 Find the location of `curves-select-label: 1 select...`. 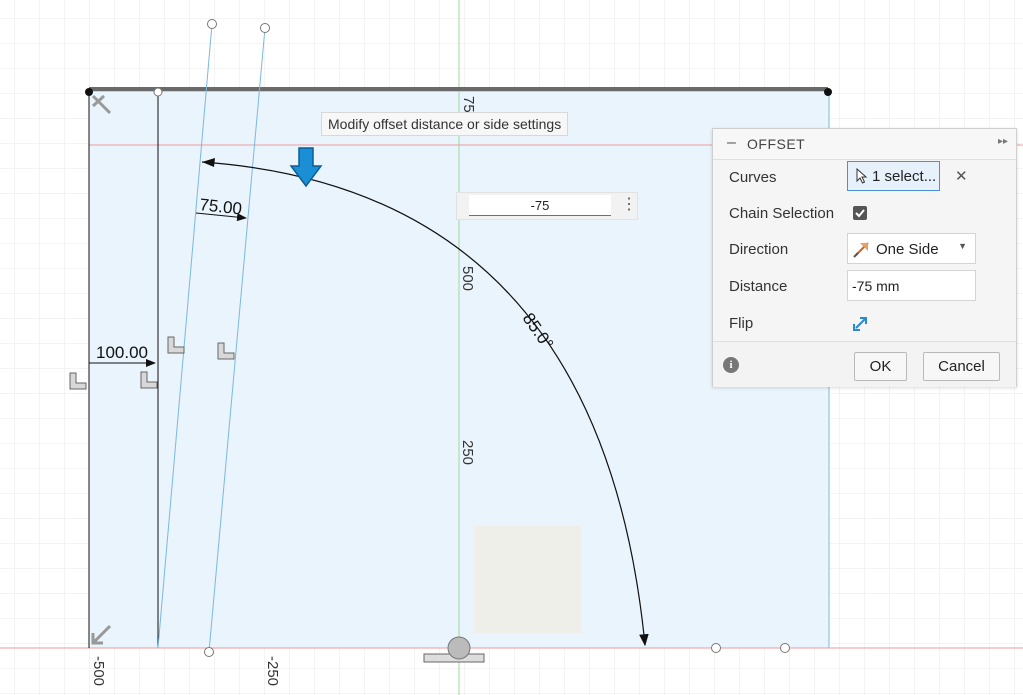

curves-select-label: 1 select... is located at coordinates (904, 176).